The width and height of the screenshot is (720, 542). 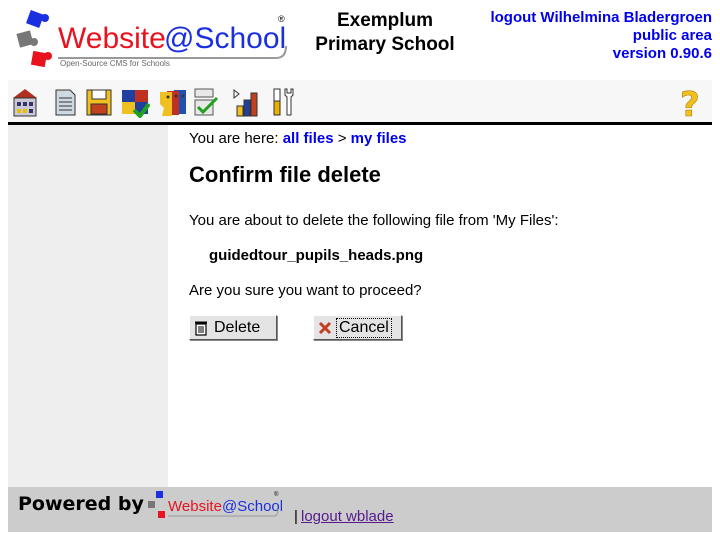 I want to click on logout-link: logout Wilhelmina Bladergroen, so click(x=601, y=18).